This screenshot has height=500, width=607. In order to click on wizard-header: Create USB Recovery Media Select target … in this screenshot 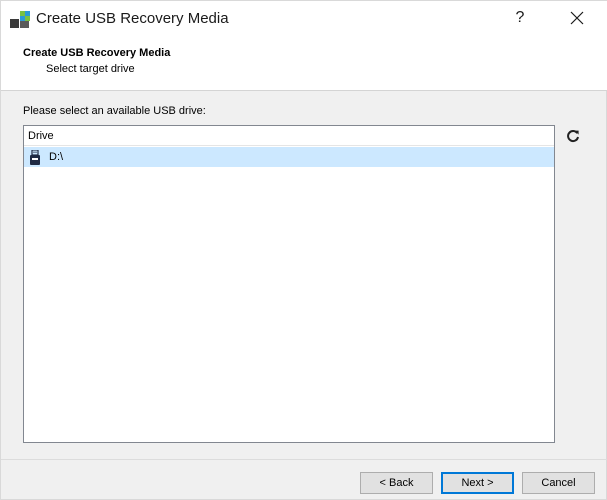, I will do `click(304, 64)`.